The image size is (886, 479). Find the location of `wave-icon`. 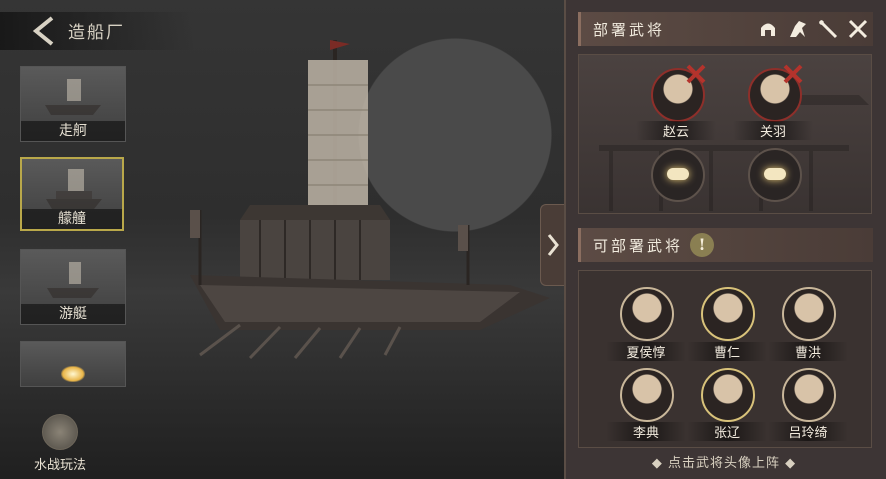

wave-icon is located at coordinates (60, 432).